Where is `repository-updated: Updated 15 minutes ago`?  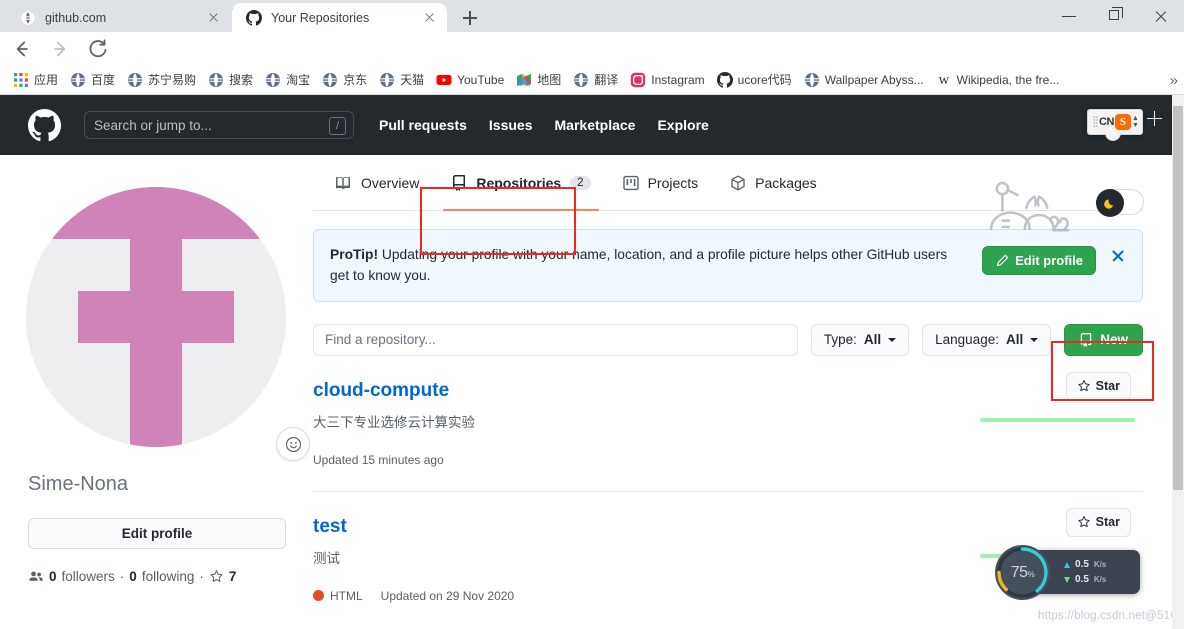 repository-updated: Updated 15 minutes ago is located at coordinates (378, 459).